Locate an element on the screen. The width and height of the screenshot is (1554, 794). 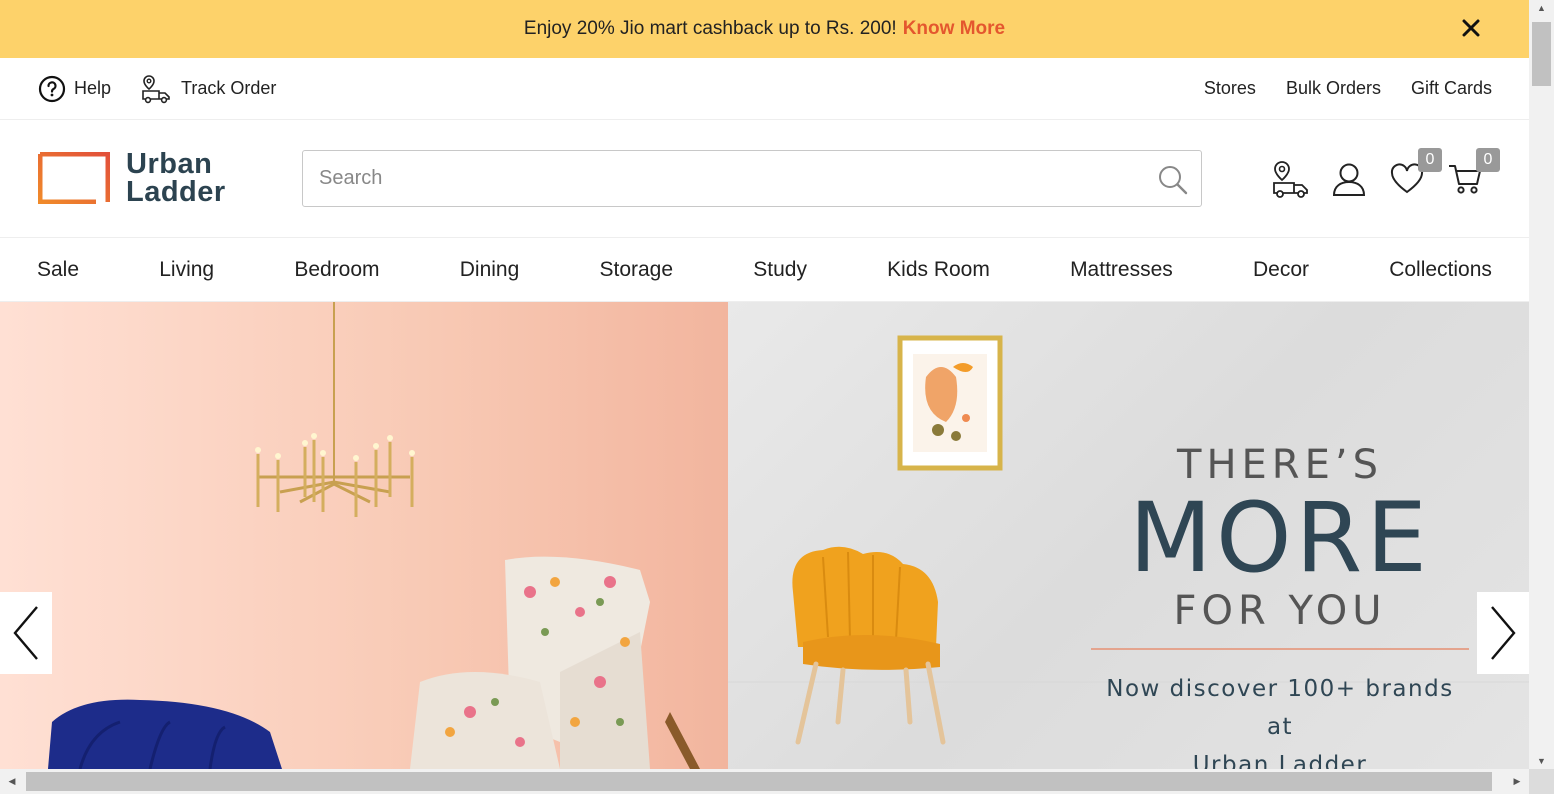
horizontal-scrollbar: ◀ ▶ is located at coordinates (764, 781).